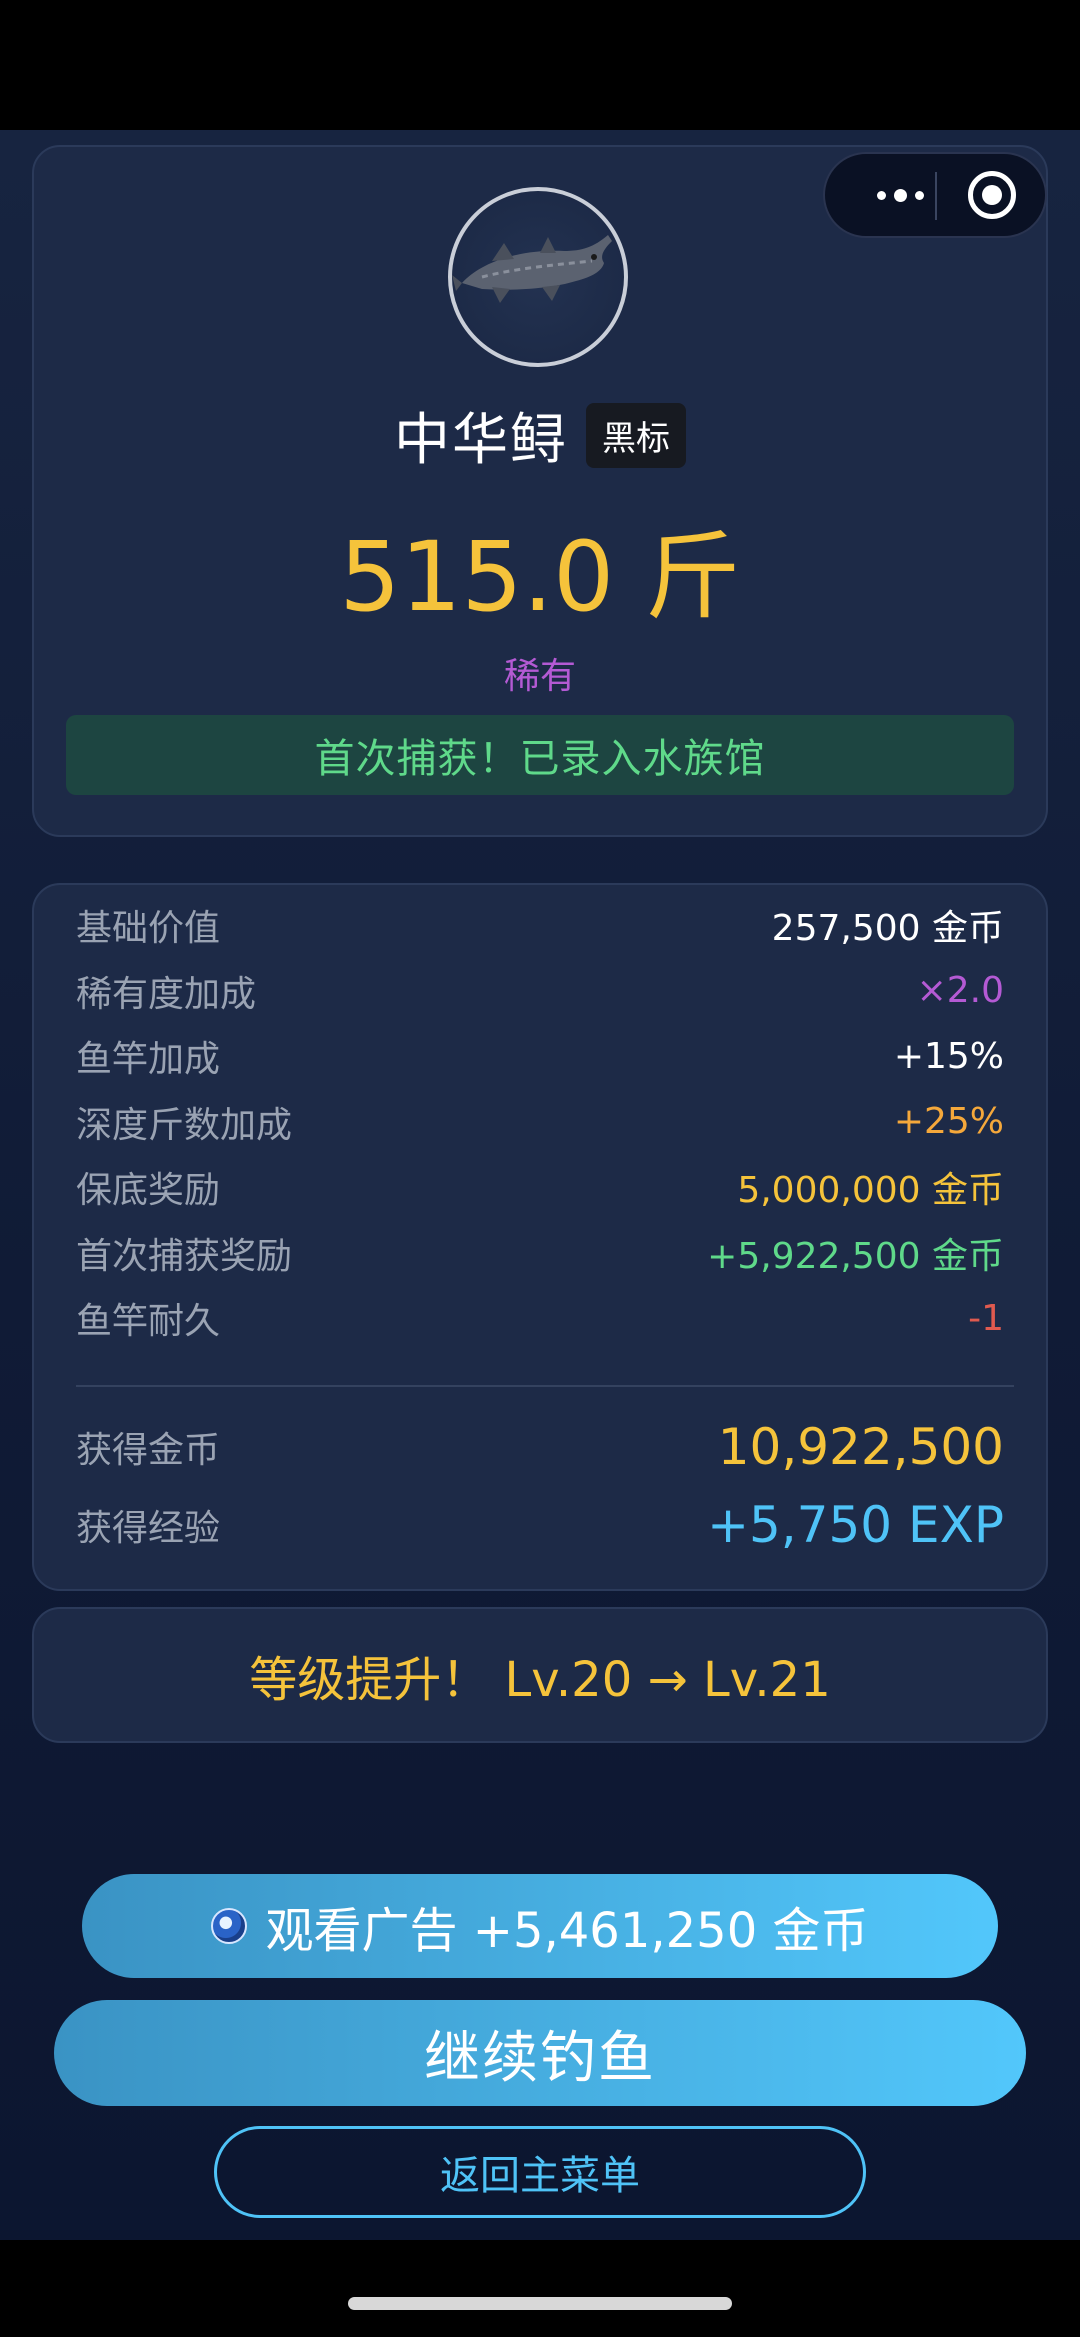 Image resolution: width=1080 pixels, height=2337 pixels. I want to click on stat-label: 鱼竿加成, so click(148, 1059).